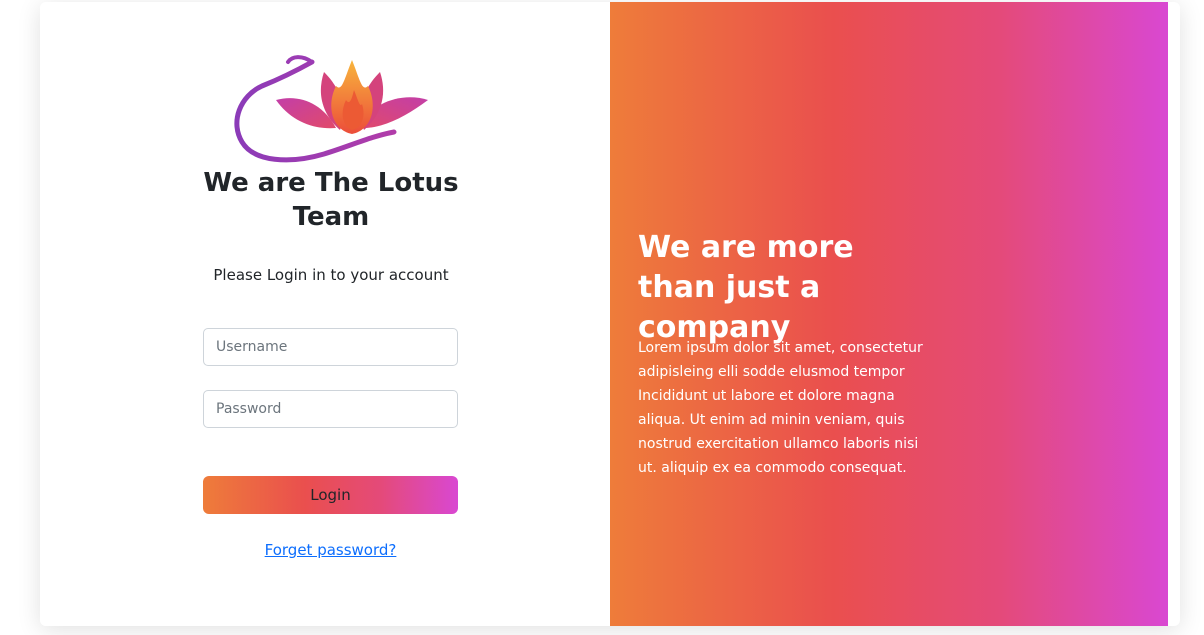 This screenshot has width=1204, height=635. I want to click on team-title: We are The Lotus Team, so click(331, 200).